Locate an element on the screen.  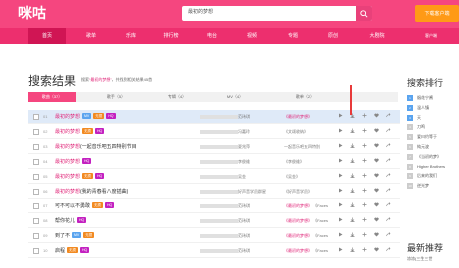
song-title: 最初的梦想 MV 无损 HQ is located at coordinates (85, 116).